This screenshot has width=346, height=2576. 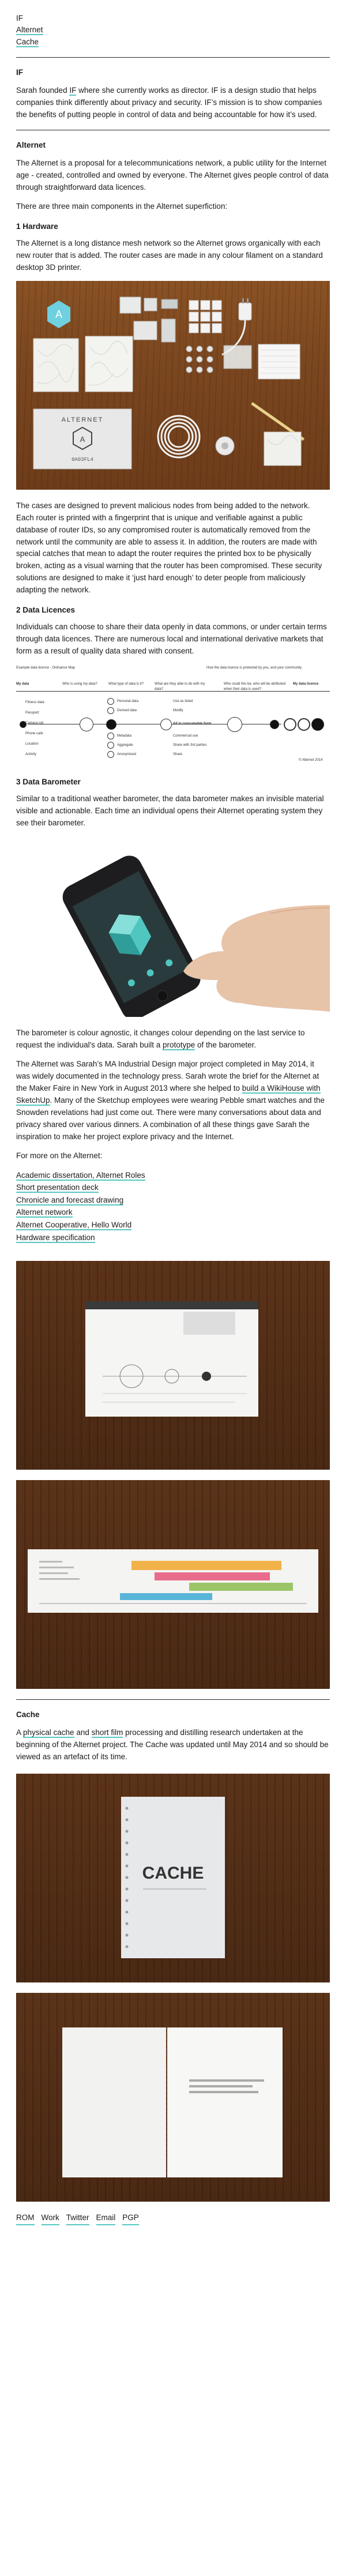 I want to click on barometer-phone-photo, so click(x=173, y=926).